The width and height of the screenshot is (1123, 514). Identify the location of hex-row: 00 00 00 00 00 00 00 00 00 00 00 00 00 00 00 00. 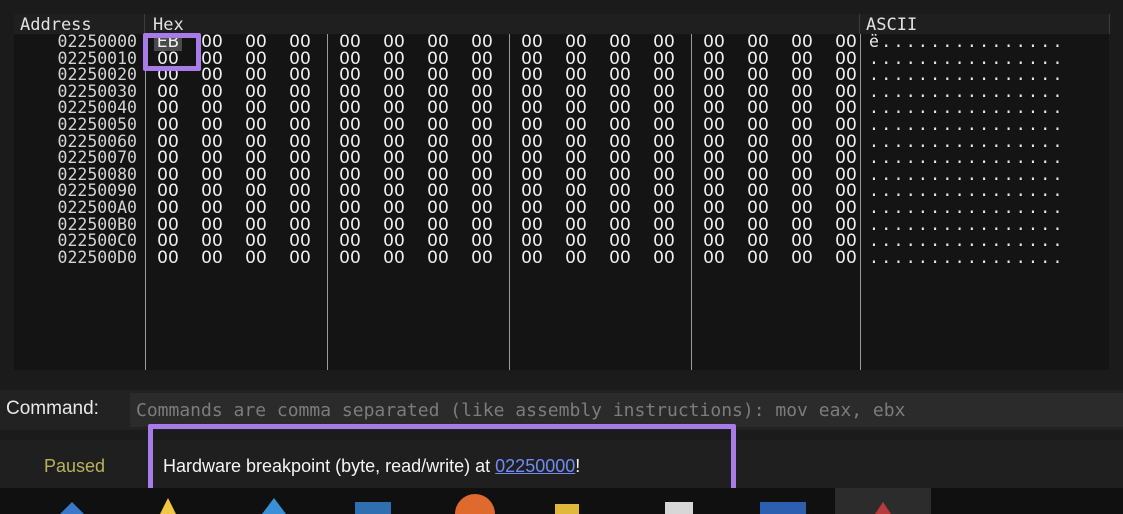
(504, 258).